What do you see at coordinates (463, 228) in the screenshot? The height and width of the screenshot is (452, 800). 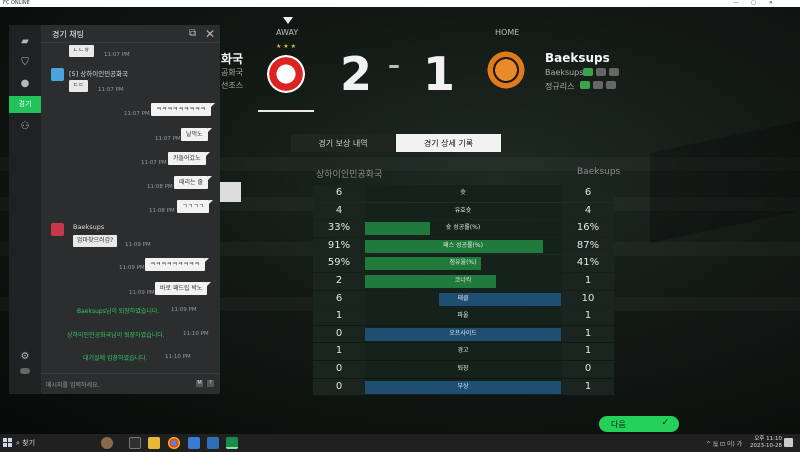 I see `stat-row: 33% 슛 성공률(%) 16%` at bounding box center [463, 228].